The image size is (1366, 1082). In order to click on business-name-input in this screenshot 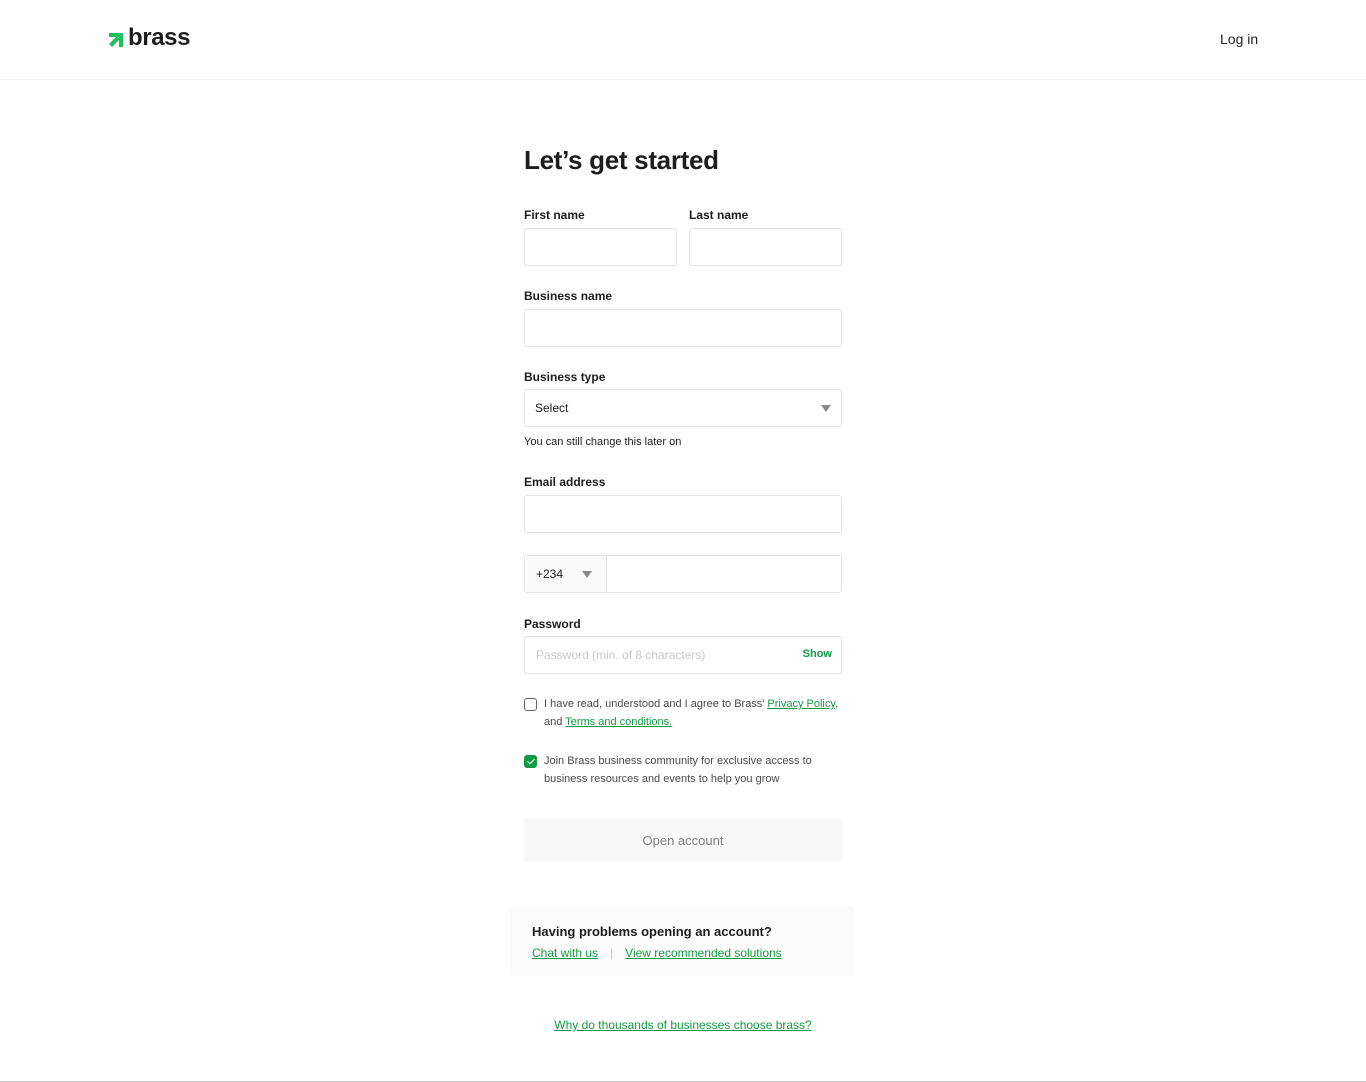, I will do `click(683, 328)`.